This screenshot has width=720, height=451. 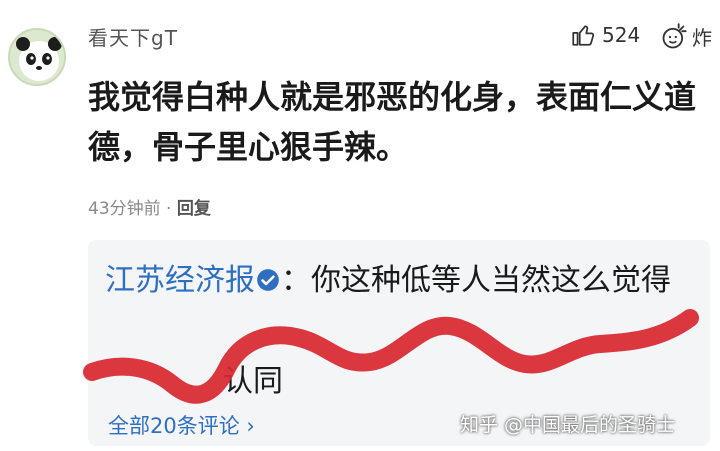 I want to click on reply-agree: 认同, so click(x=194, y=378).